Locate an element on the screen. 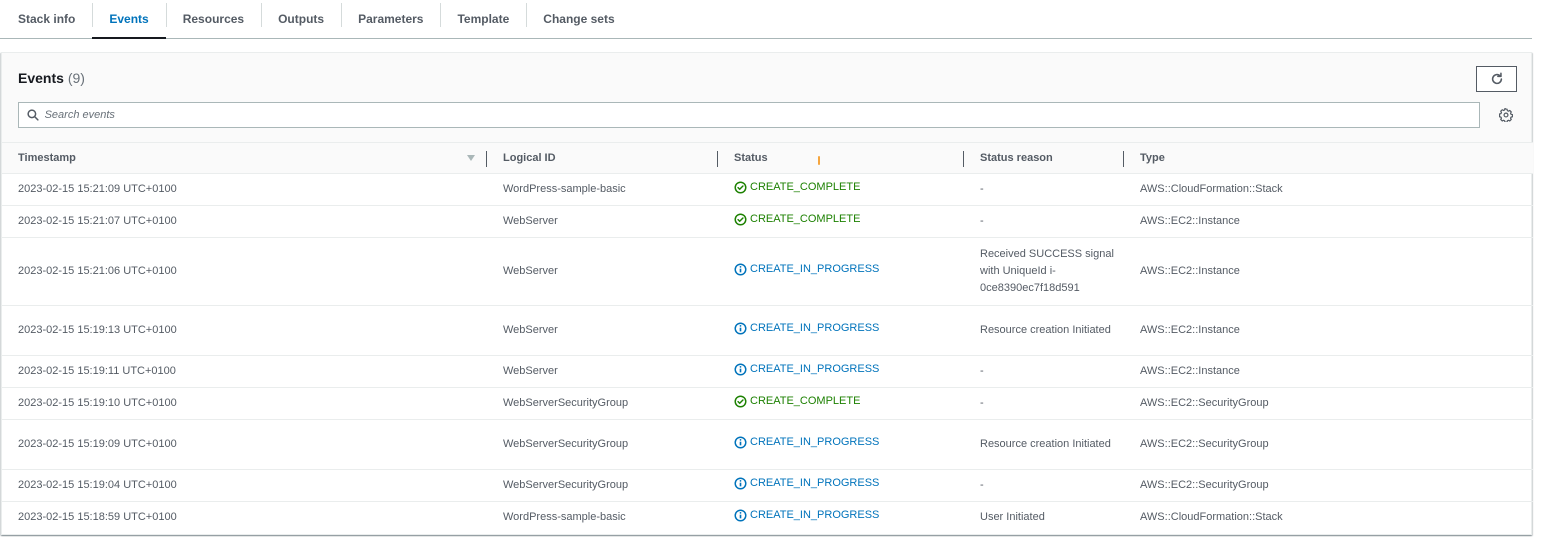 This screenshot has width=1562, height=539. tab-outputs: Outputs is located at coordinates (301, 19).